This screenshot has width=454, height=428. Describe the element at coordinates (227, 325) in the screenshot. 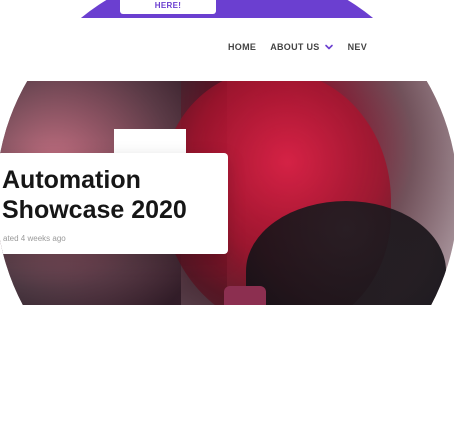

I see `below-hero-area` at that location.